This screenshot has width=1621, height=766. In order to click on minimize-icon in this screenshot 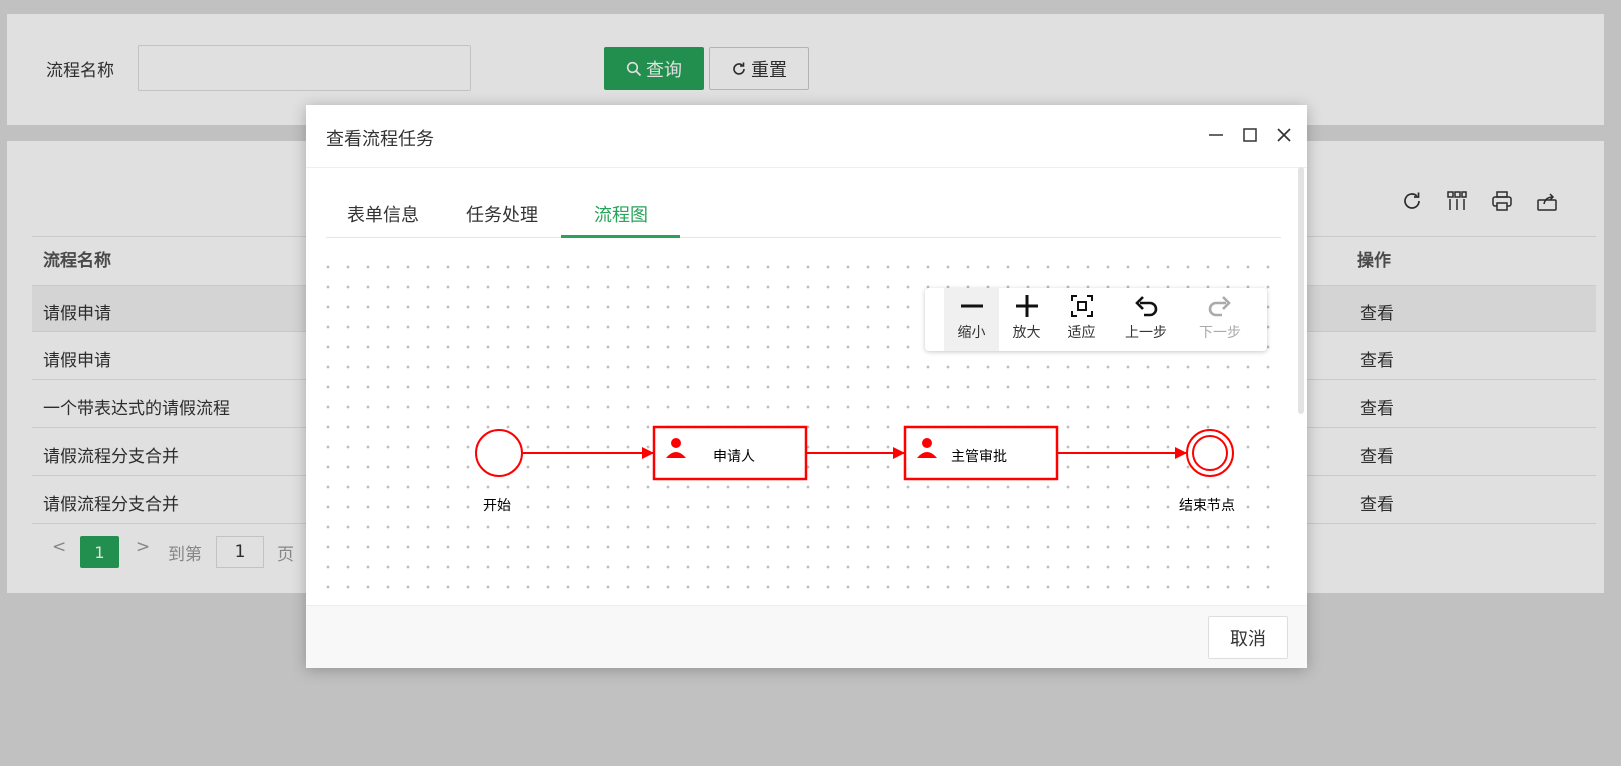, I will do `click(1216, 135)`.